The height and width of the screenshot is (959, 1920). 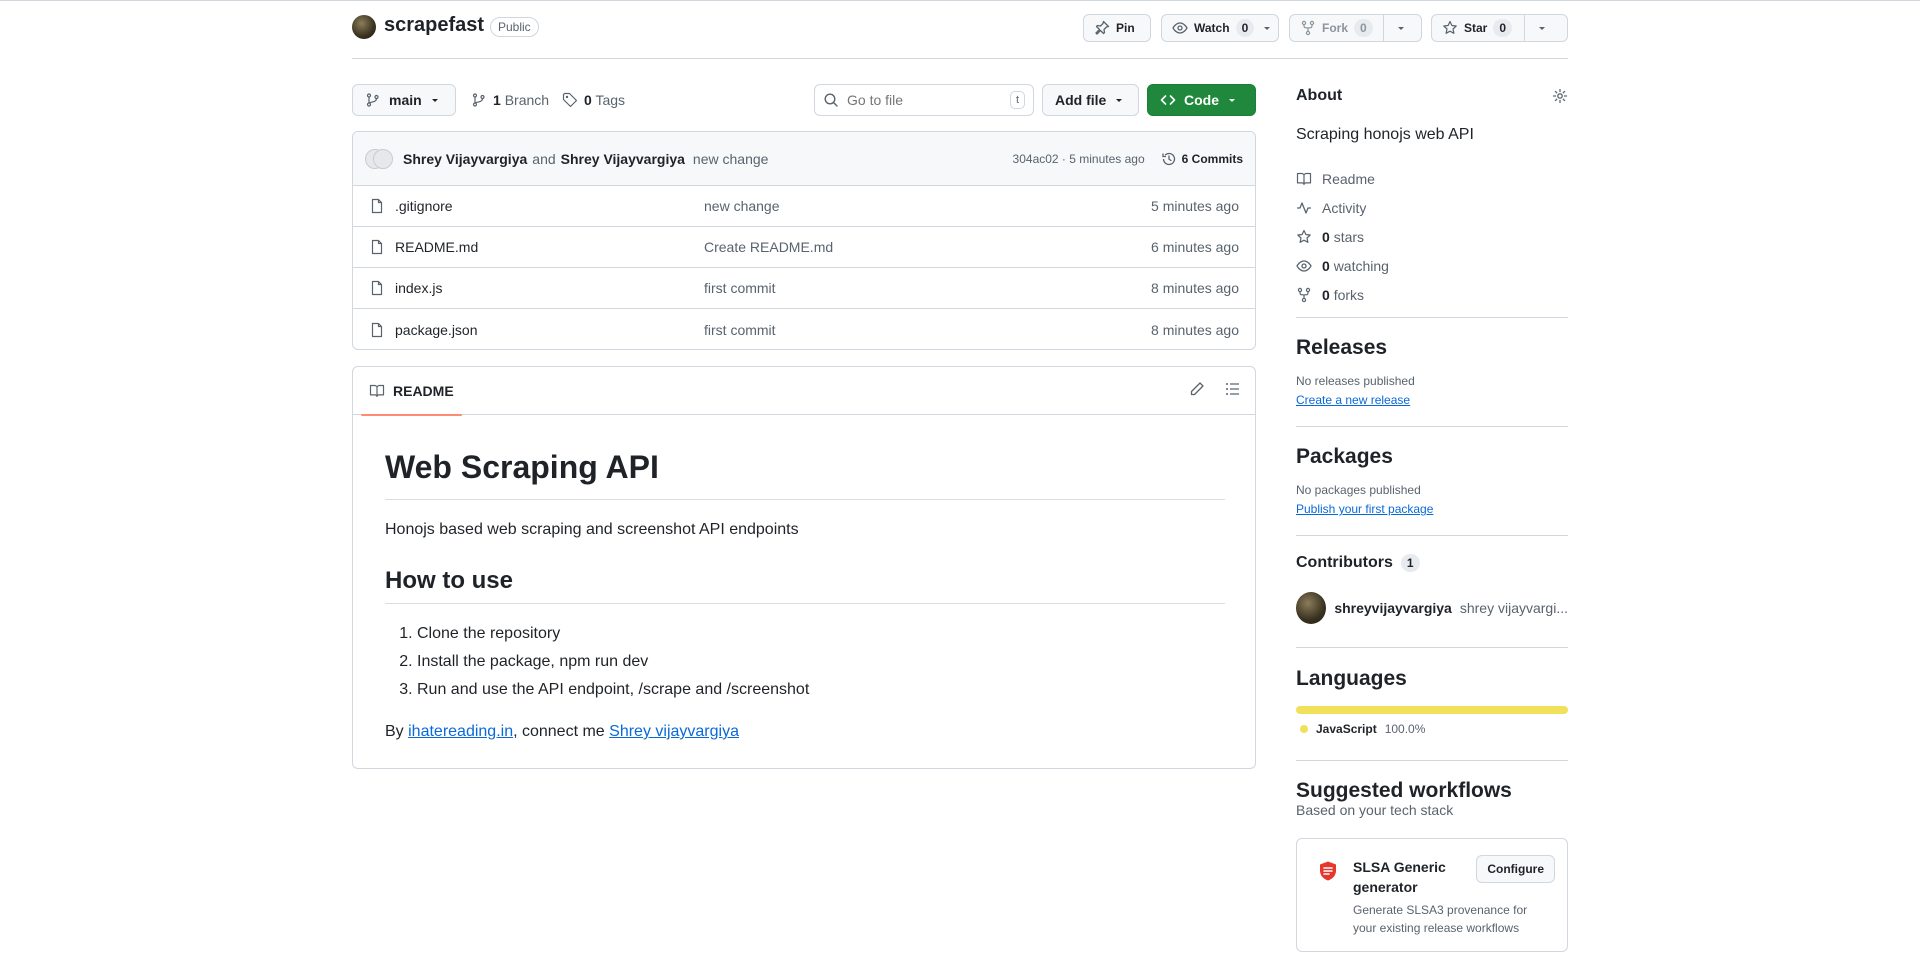 I want to click on workflow-title: SLSA Generic generator, so click(x=1413, y=877).